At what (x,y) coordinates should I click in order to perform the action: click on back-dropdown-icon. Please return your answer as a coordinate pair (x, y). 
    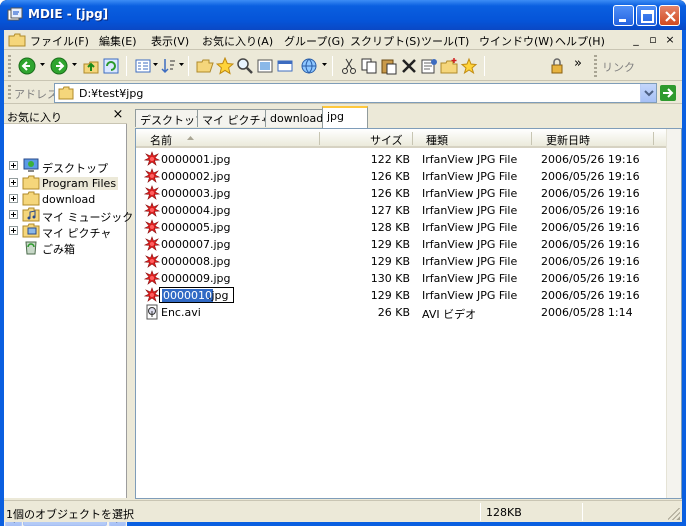
    Looking at the image, I should click on (42, 64).